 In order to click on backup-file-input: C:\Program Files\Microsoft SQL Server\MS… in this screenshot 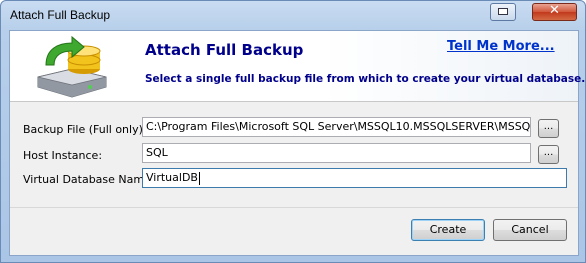, I will do `click(336, 127)`.